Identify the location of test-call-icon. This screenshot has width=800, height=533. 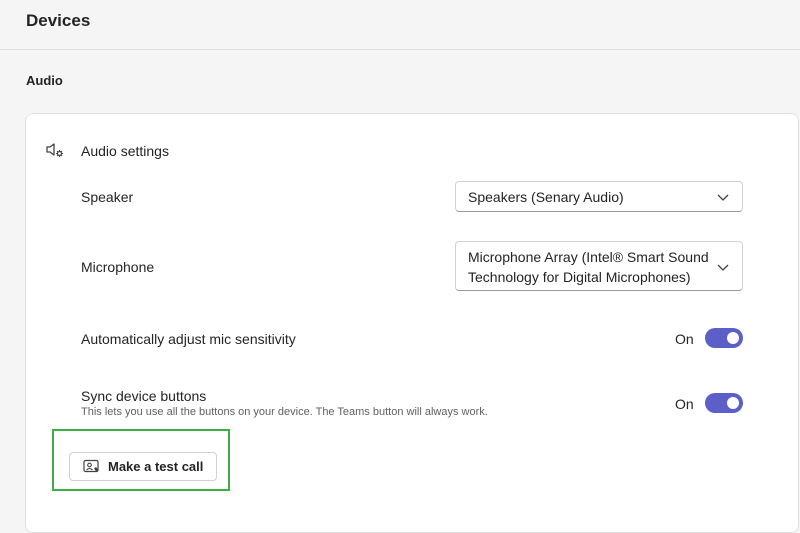
(91, 466).